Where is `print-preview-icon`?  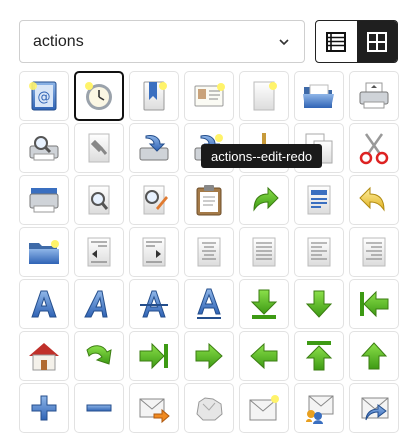
print-preview-icon is located at coordinates (44, 148).